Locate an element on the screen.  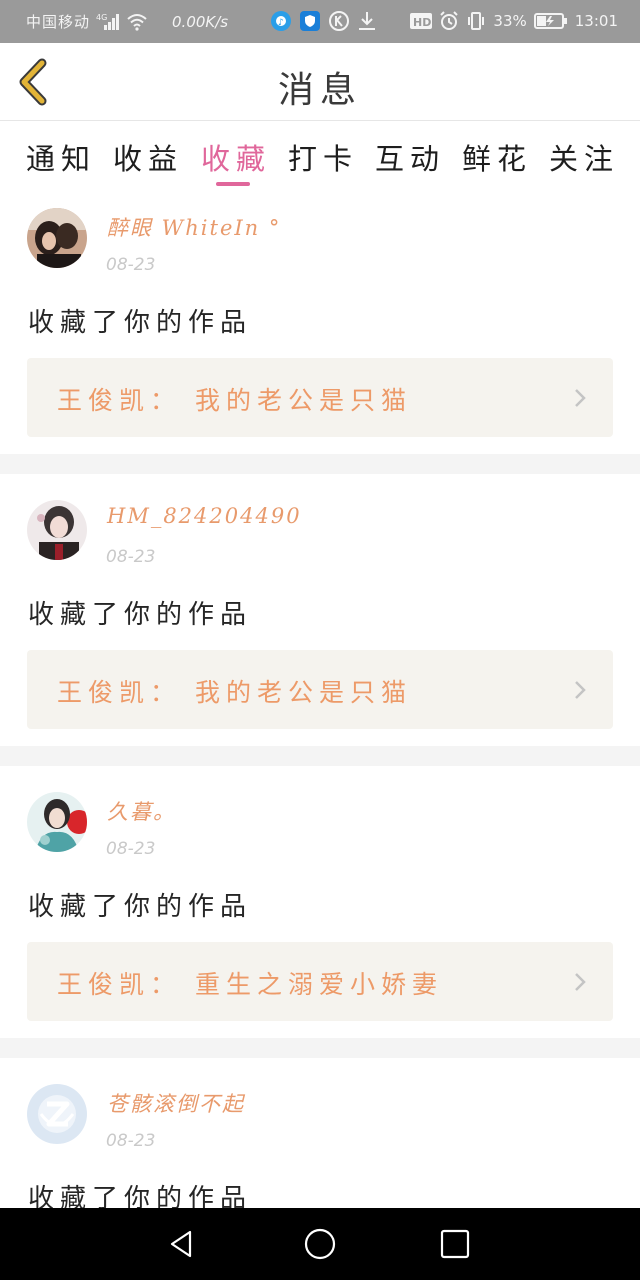
status-right: HD 33% 13:01 is located at coordinates (514, 21).